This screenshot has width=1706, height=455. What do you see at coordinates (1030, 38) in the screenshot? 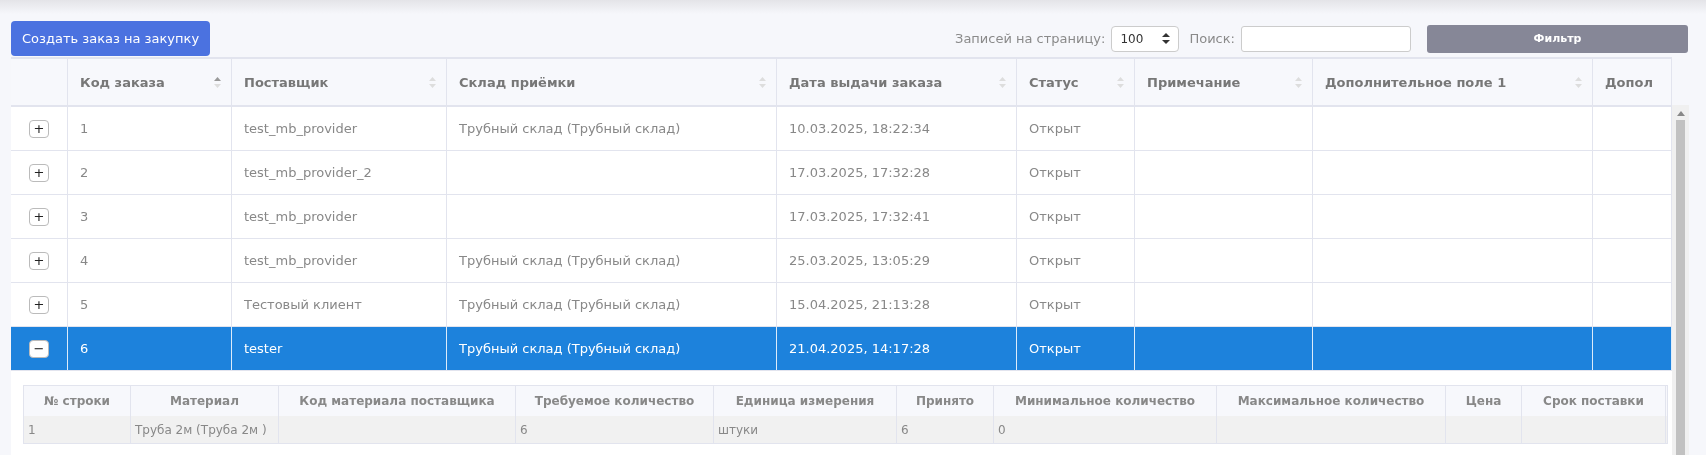
I see `page-size-label: Записей на страницу:` at bounding box center [1030, 38].